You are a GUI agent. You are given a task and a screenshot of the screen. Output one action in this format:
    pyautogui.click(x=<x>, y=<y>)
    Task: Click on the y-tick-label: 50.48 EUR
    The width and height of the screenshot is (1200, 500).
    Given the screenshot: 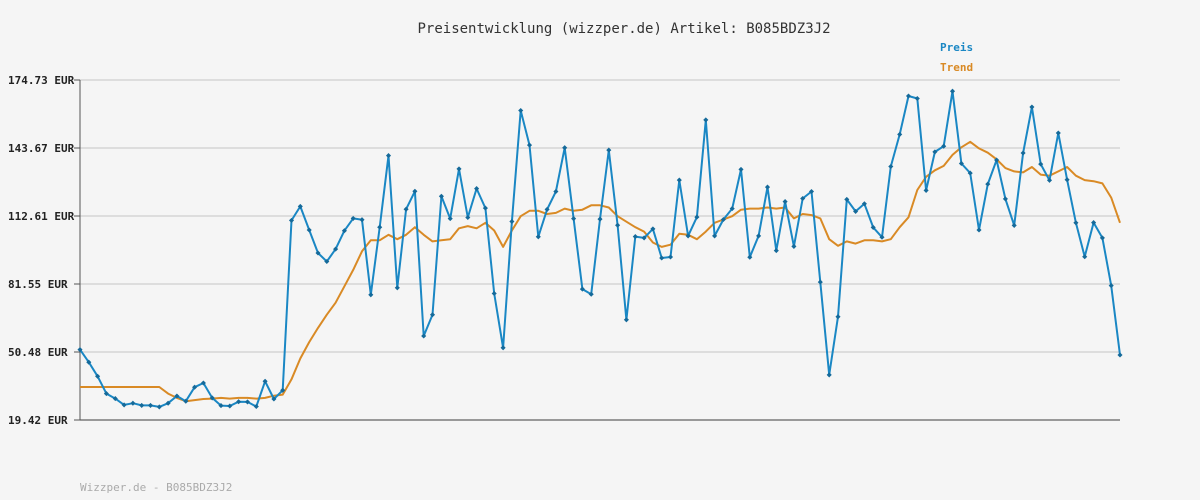 What is the action you would take?
    pyautogui.click(x=38, y=352)
    